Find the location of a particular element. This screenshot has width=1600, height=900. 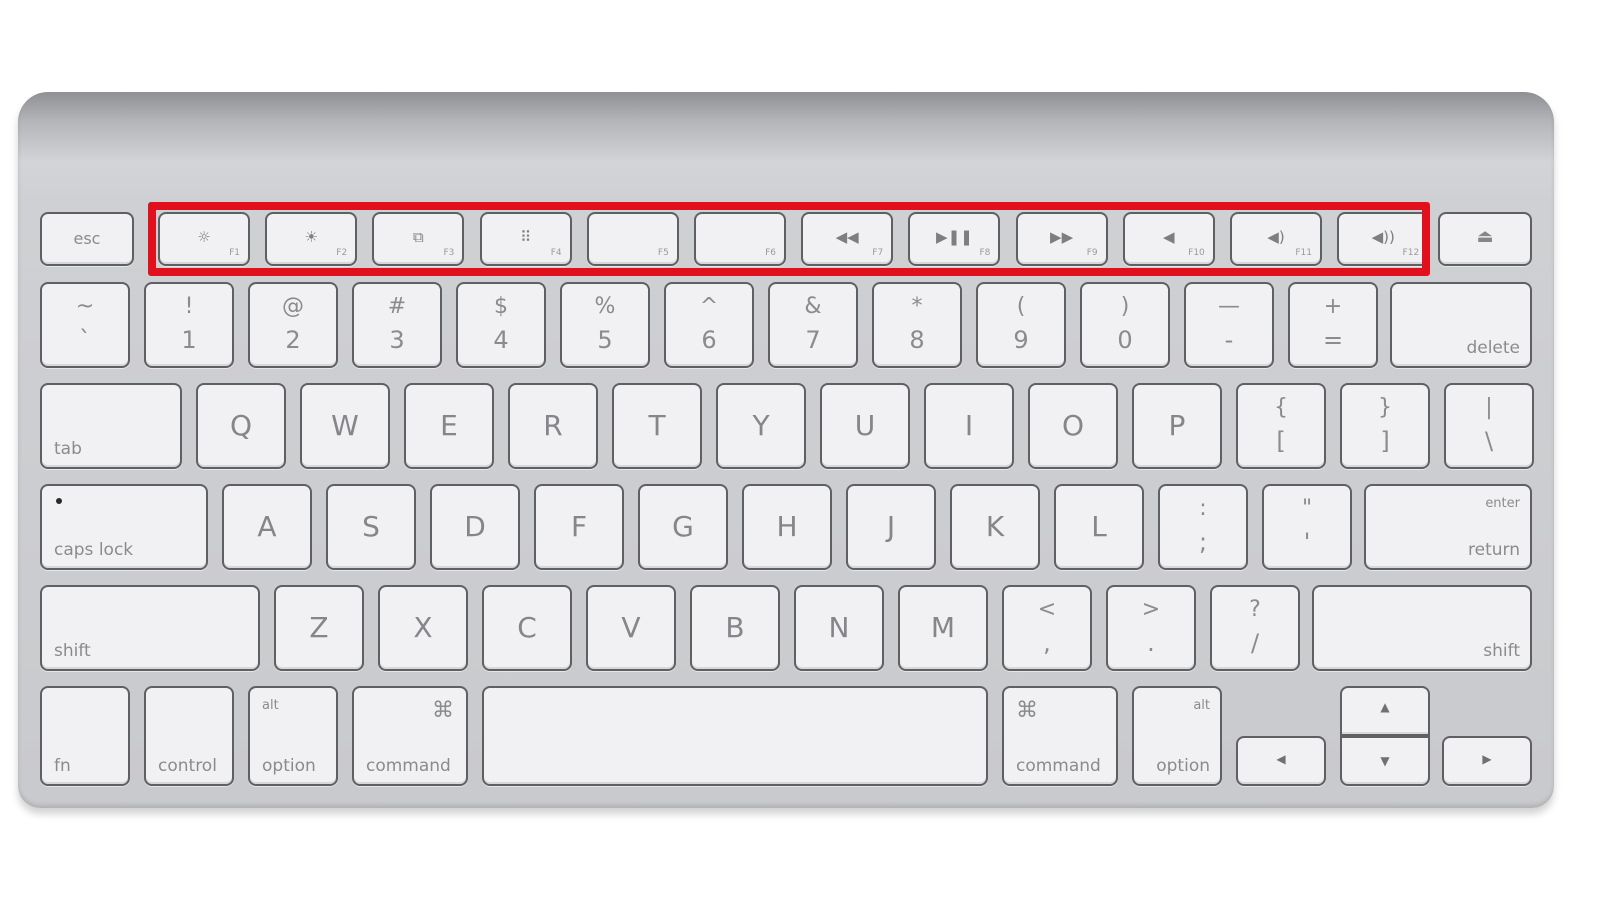

letter-key-i: I is located at coordinates (969, 426).